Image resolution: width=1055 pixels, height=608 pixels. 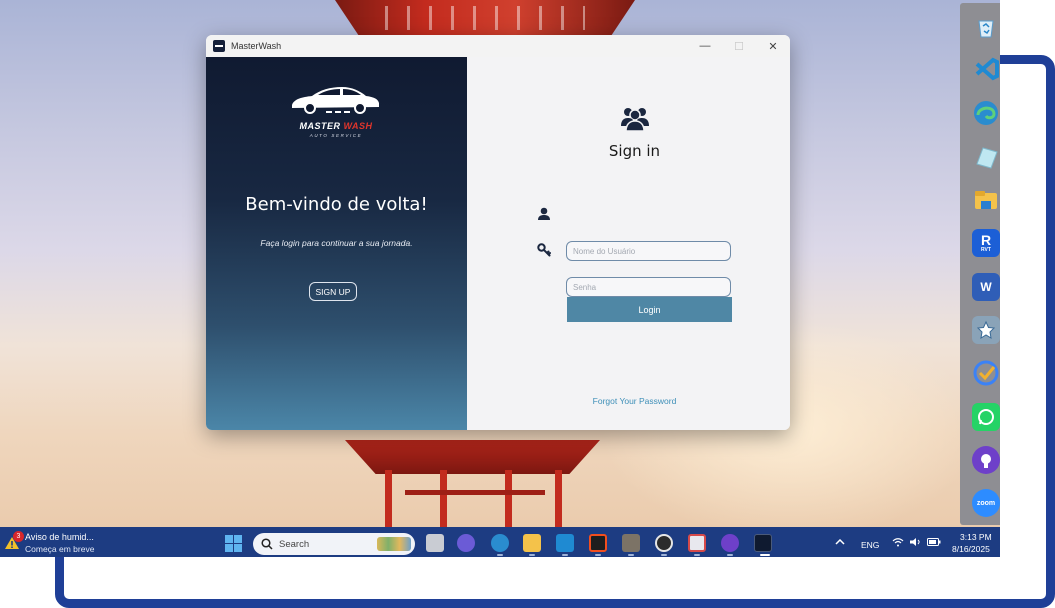 What do you see at coordinates (980, 264) in the screenshot?
I see `app-dock: R RVT W zoom` at bounding box center [980, 264].